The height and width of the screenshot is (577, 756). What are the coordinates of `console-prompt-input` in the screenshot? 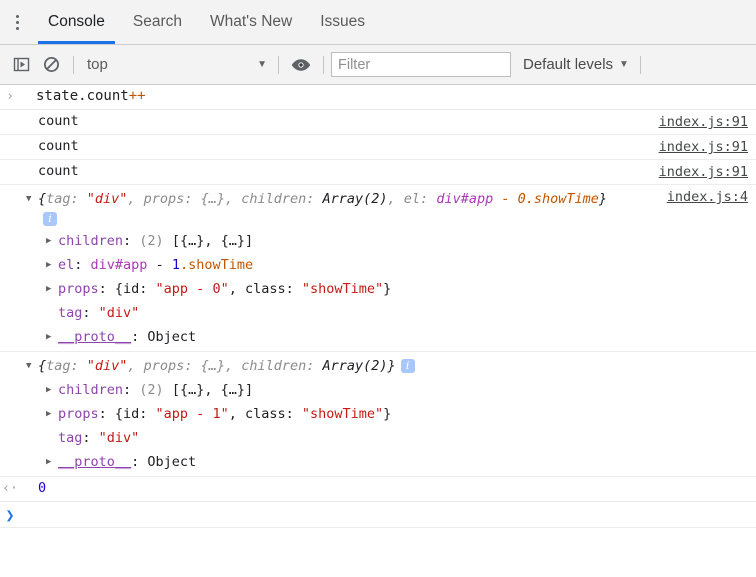 It's located at (388, 515).